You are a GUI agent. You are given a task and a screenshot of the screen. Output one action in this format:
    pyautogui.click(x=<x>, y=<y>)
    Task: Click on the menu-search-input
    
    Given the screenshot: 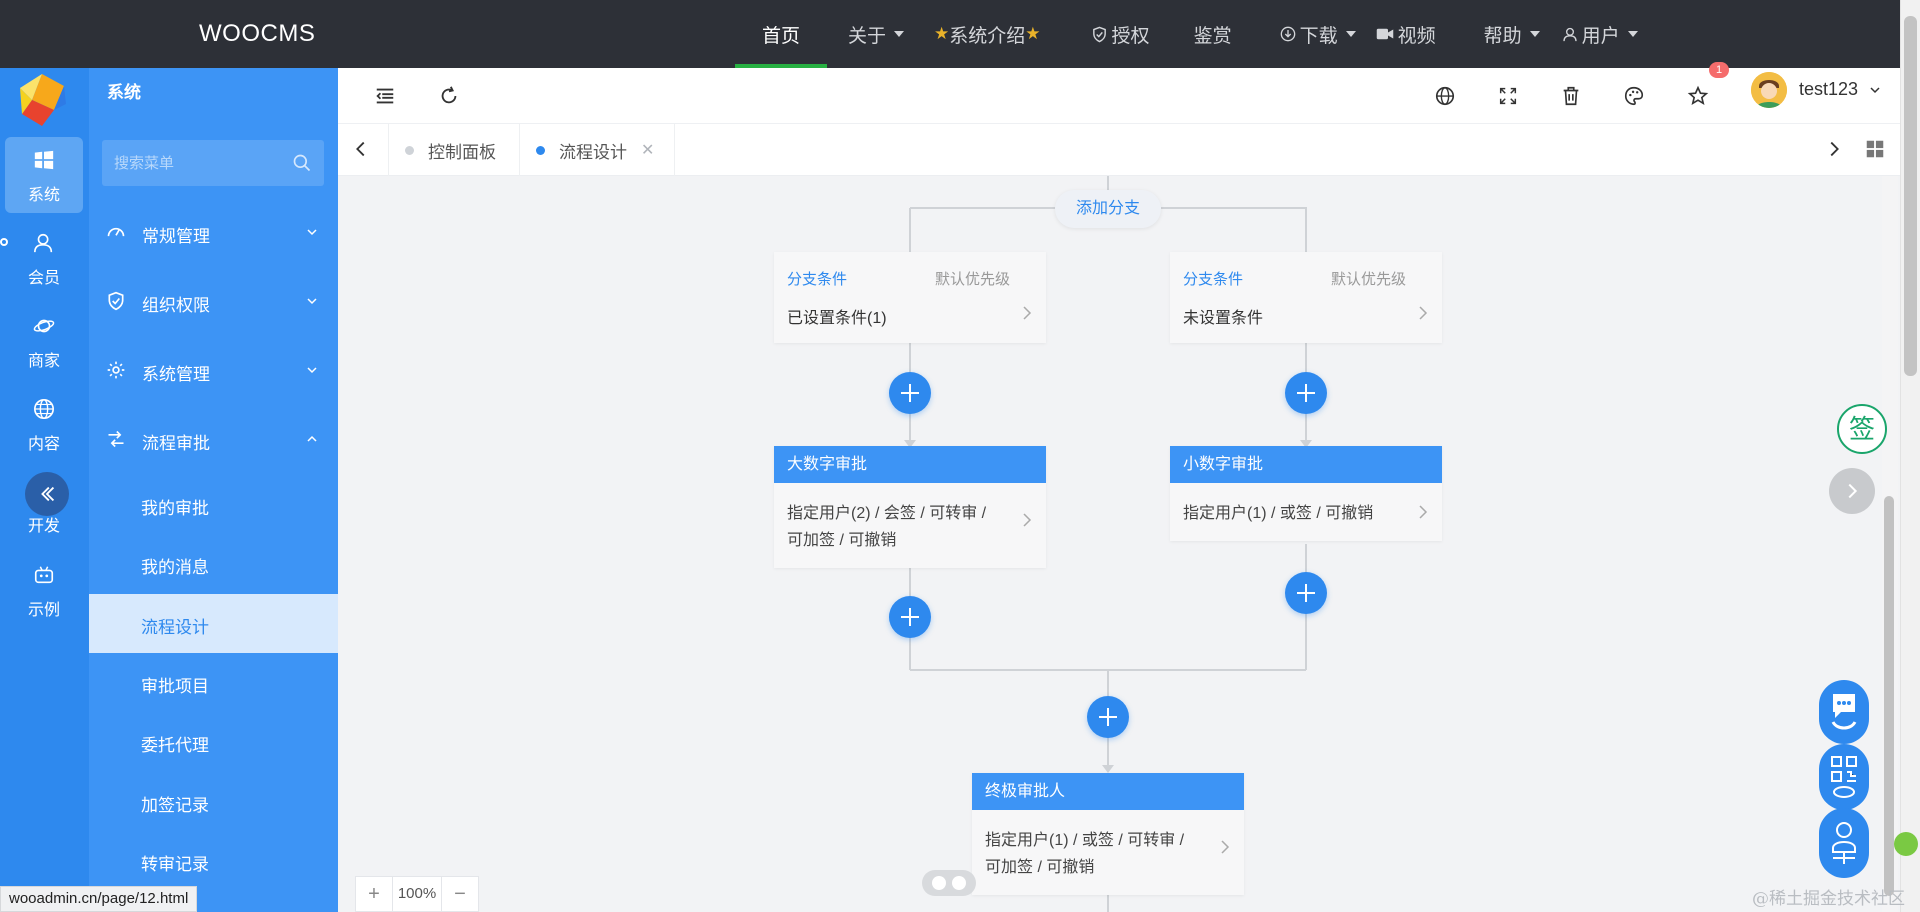 What is the action you would take?
    pyautogui.click(x=192, y=163)
    